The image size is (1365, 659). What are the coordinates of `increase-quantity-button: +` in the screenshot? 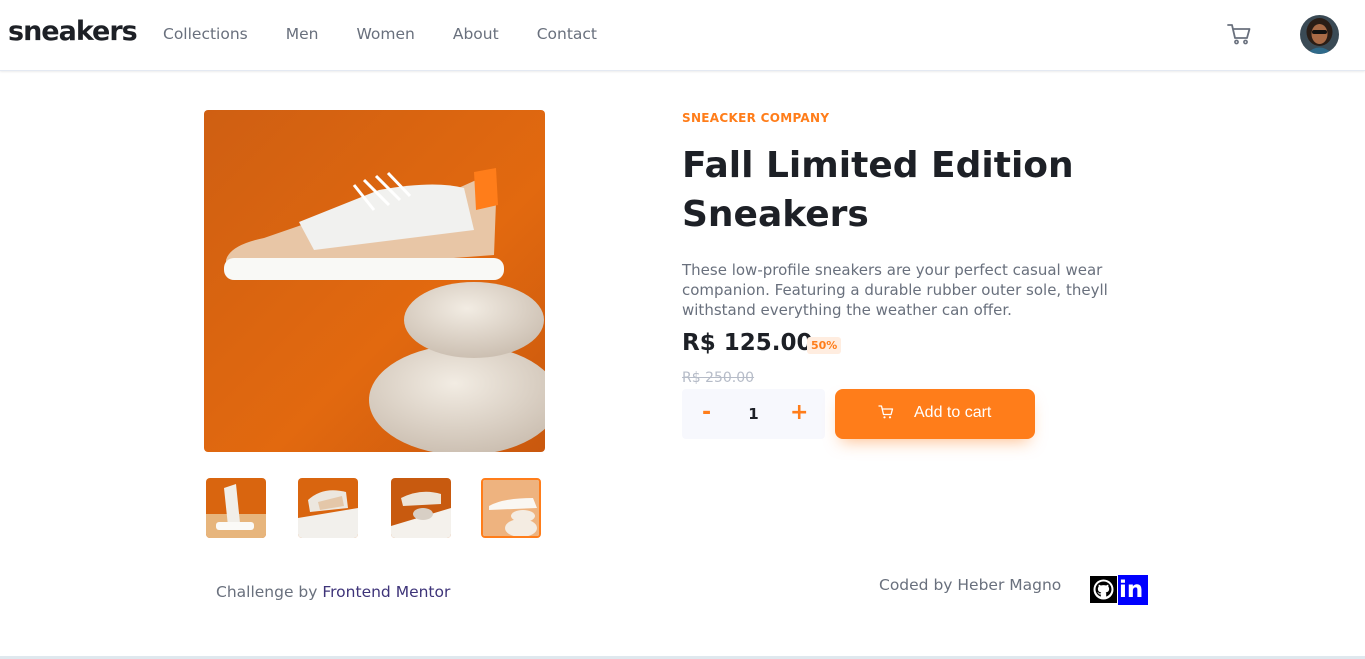 It's located at (799, 412).